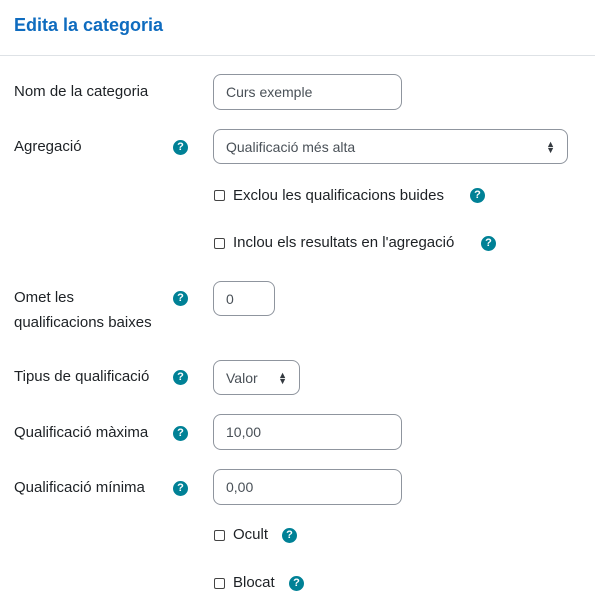  What do you see at coordinates (297, 28) in the screenshot?
I see `page-header: Edita la categoria` at bounding box center [297, 28].